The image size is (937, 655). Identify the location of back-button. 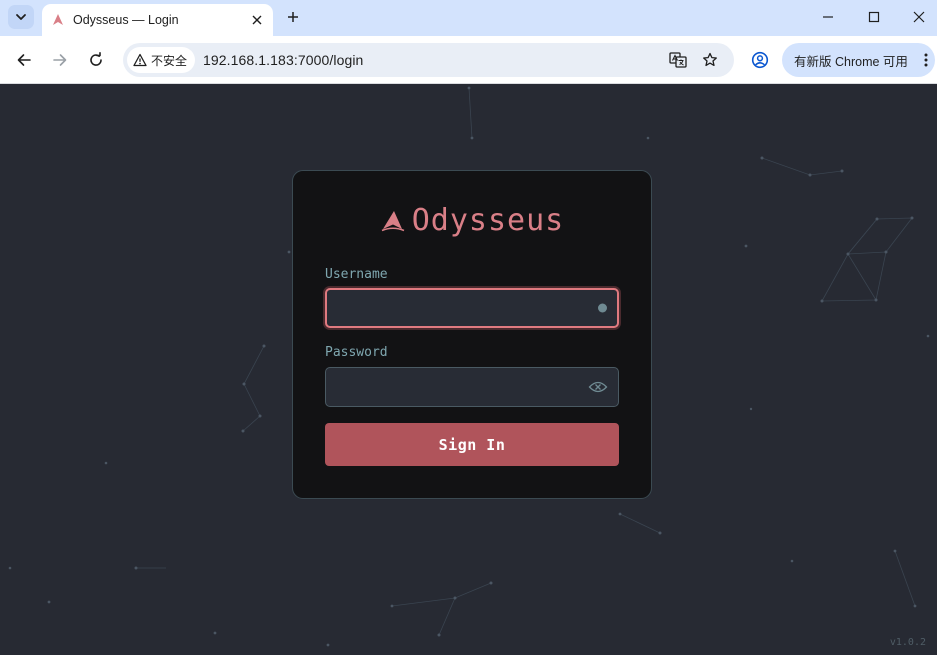
(24, 60).